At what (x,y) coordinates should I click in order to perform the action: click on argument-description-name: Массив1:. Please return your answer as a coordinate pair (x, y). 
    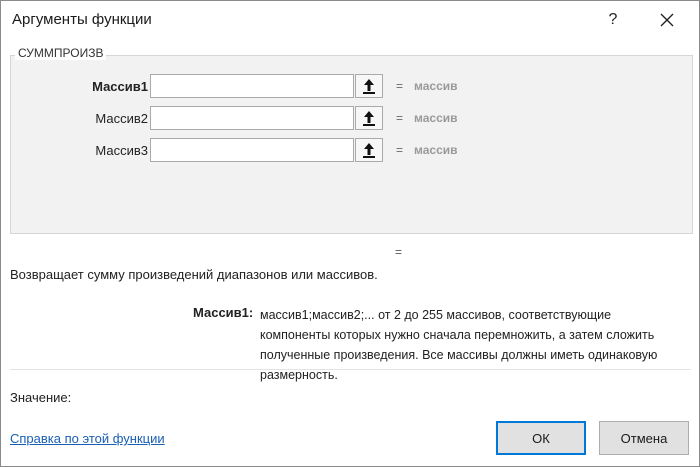
    Looking at the image, I should click on (223, 312).